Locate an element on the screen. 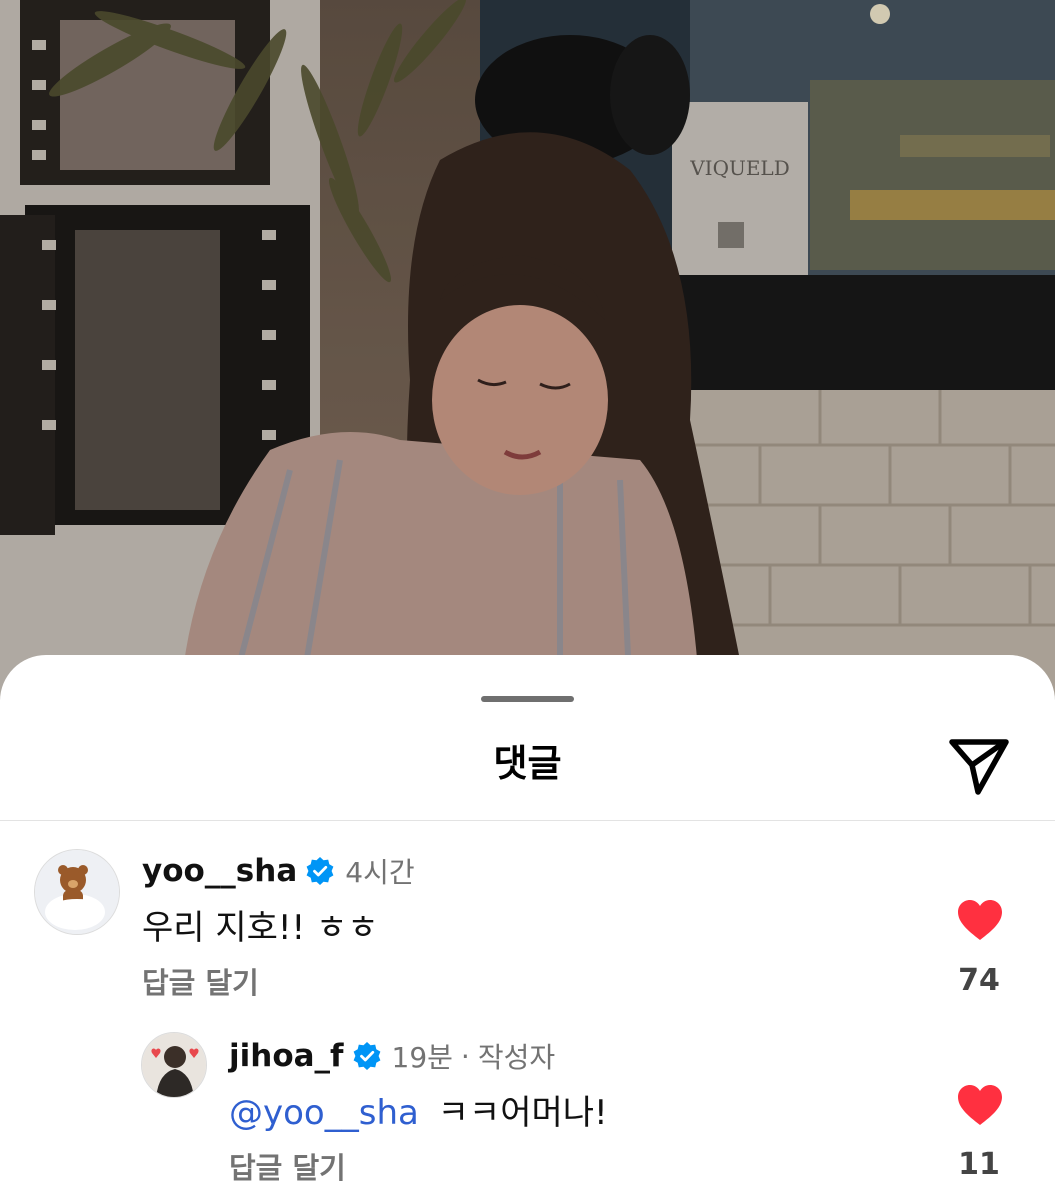  paper-plane-icon is located at coordinates (979, 767).